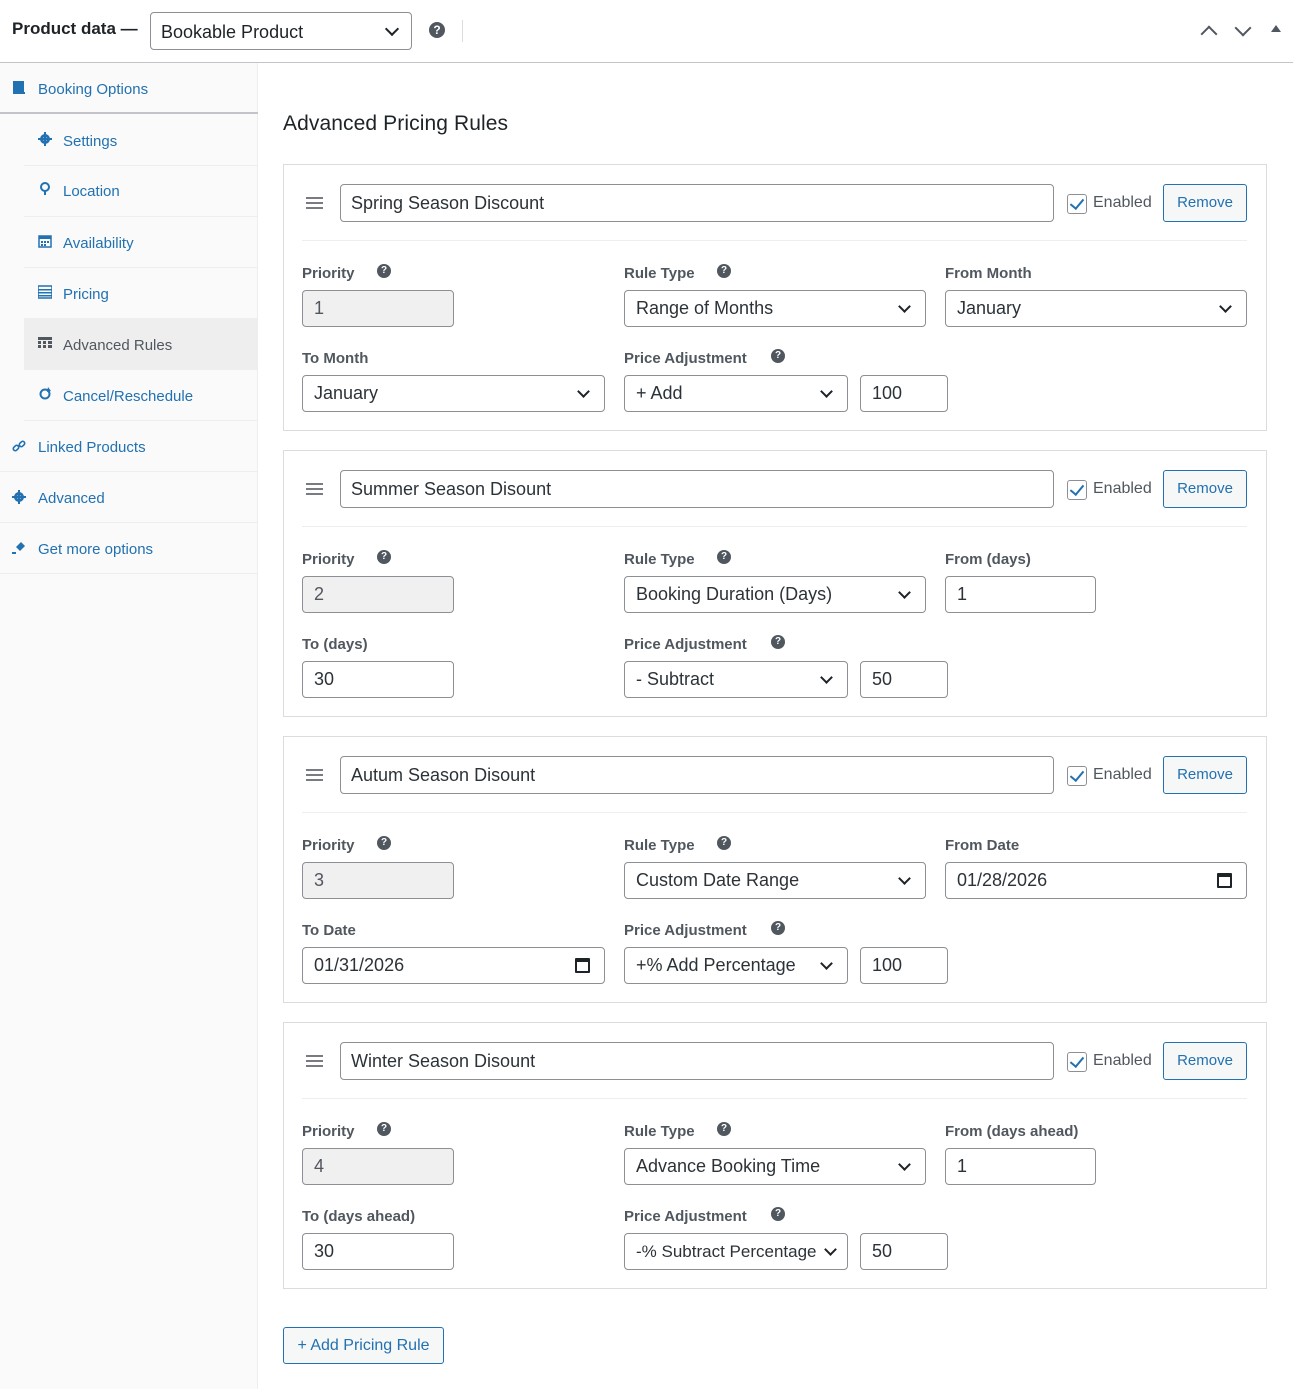 This screenshot has height=1389, width=1293. Describe the element at coordinates (736, 393) in the screenshot. I see `adjustment-type-select: + Add` at that location.